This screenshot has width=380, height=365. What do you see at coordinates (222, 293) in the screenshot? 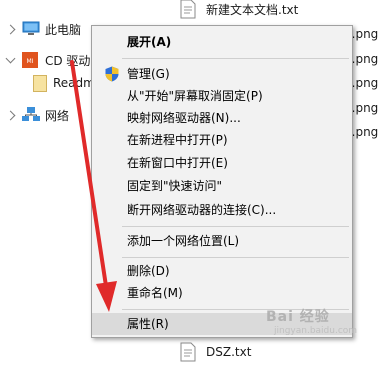
I see `menu-item-rename: 重命名(M)` at bounding box center [222, 293].